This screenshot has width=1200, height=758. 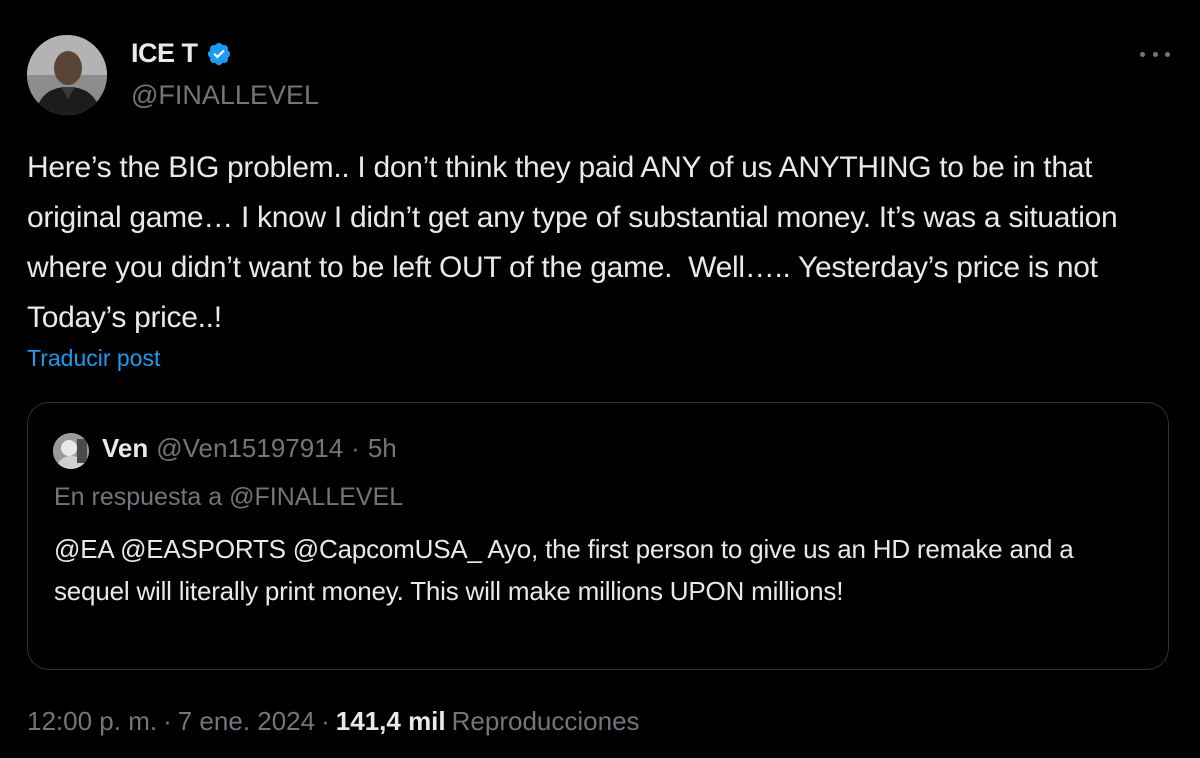 What do you see at coordinates (93, 358) in the screenshot?
I see `translate-post-link: Traducir post` at bounding box center [93, 358].